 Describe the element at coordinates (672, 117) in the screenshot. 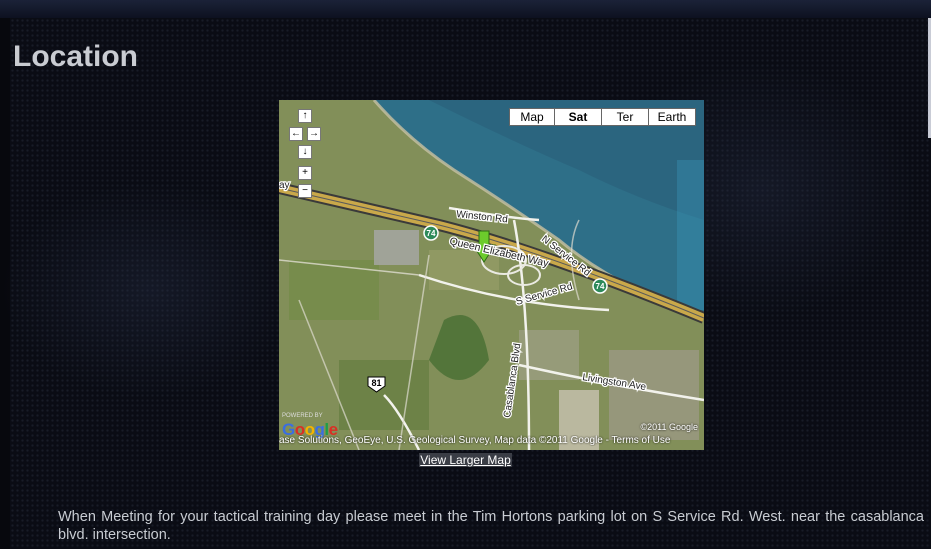

I see `map-type-earth-button: Earth` at that location.